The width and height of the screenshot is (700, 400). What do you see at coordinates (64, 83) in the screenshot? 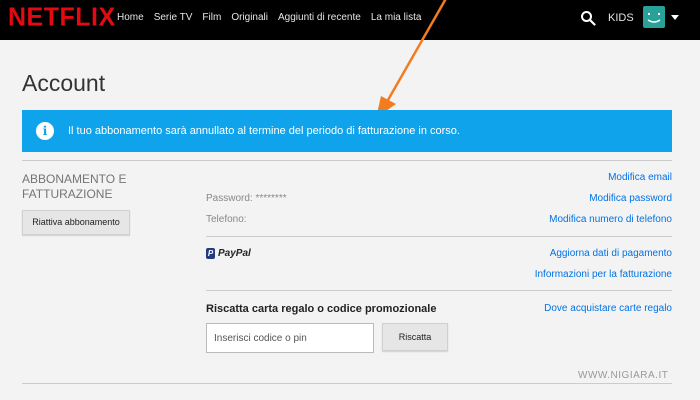
I see `page-title: Account` at bounding box center [64, 83].